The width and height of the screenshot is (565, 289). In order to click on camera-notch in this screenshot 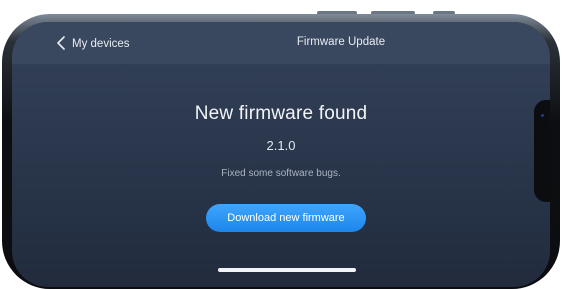, I will do `click(542, 151)`.